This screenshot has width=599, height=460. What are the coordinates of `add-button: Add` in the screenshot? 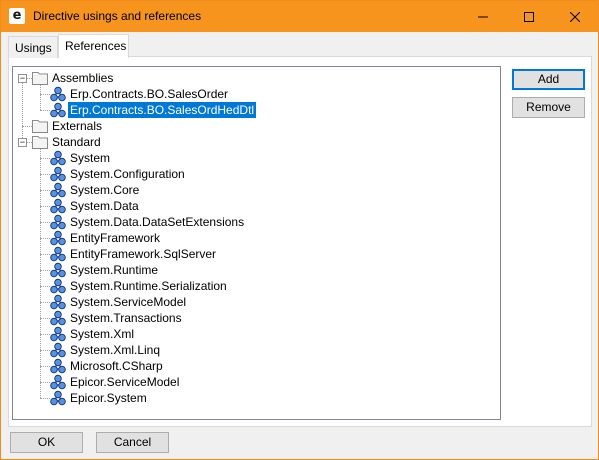 It's located at (548, 79).